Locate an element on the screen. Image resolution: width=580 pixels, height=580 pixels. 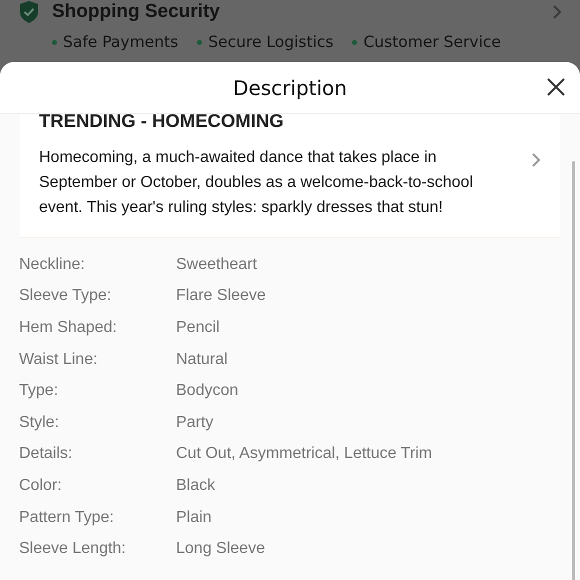
spec-value: Plain is located at coordinates (194, 517).